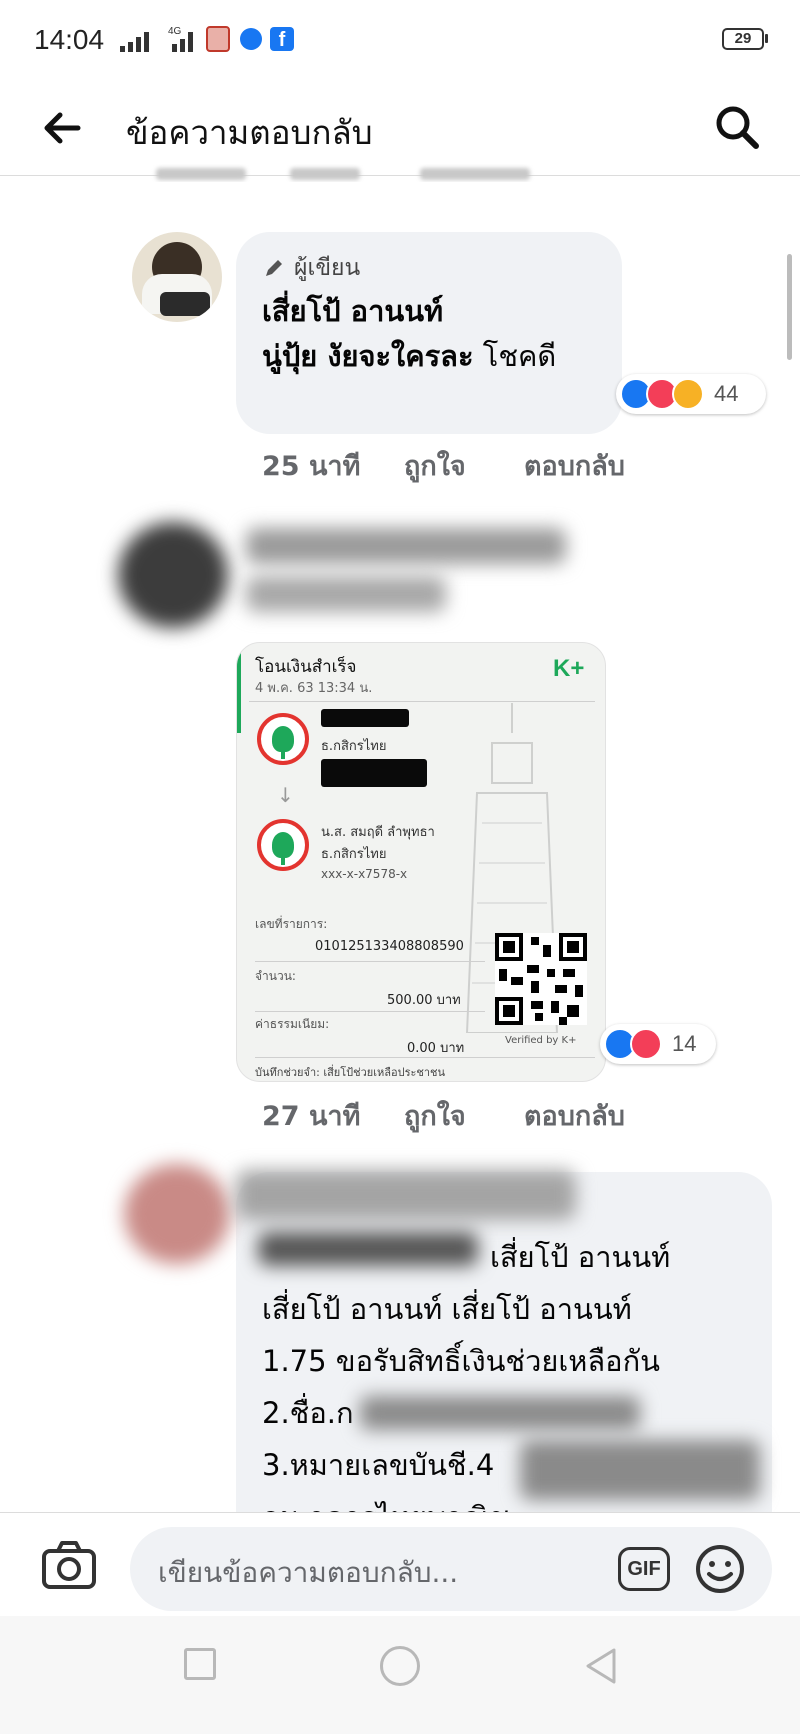  What do you see at coordinates (350, 173) in the screenshot?
I see `previous-comment-fragment` at bounding box center [350, 173].